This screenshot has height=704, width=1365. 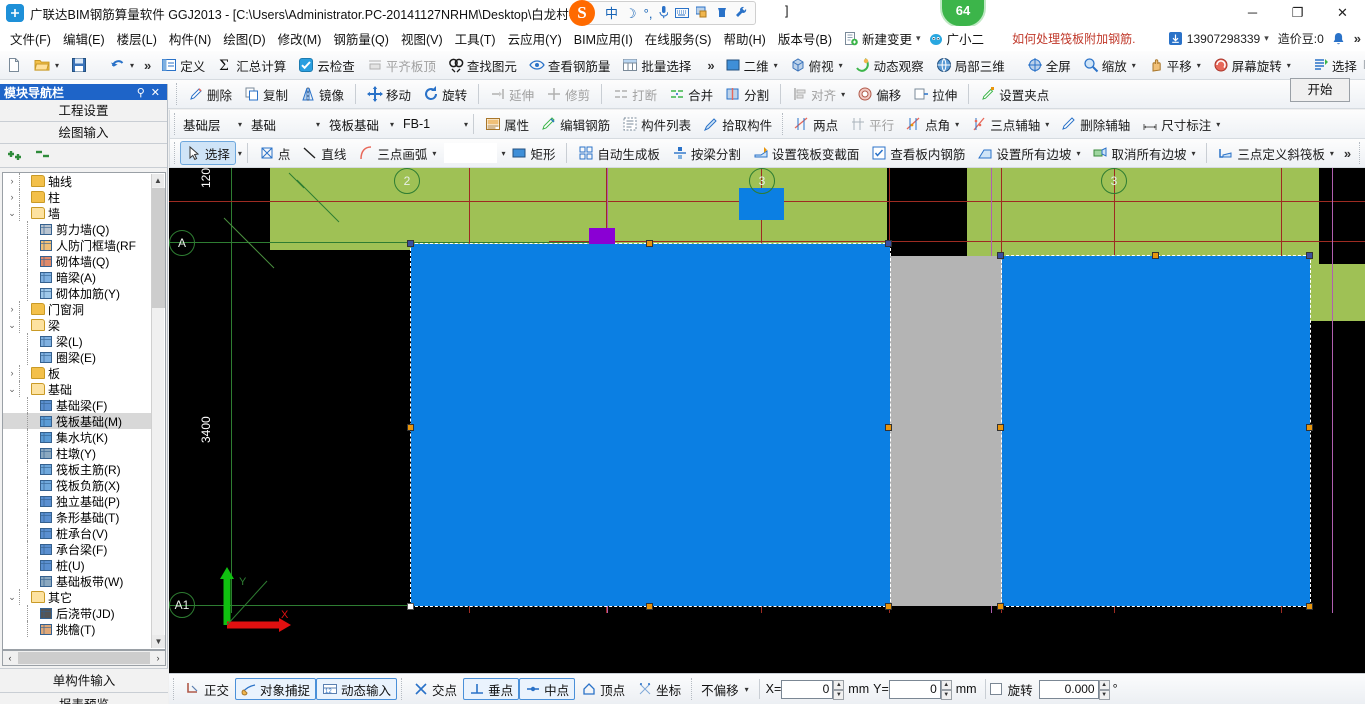 I want to click on tree-item-16: 集水坑(K), so click(x=77, y=437).